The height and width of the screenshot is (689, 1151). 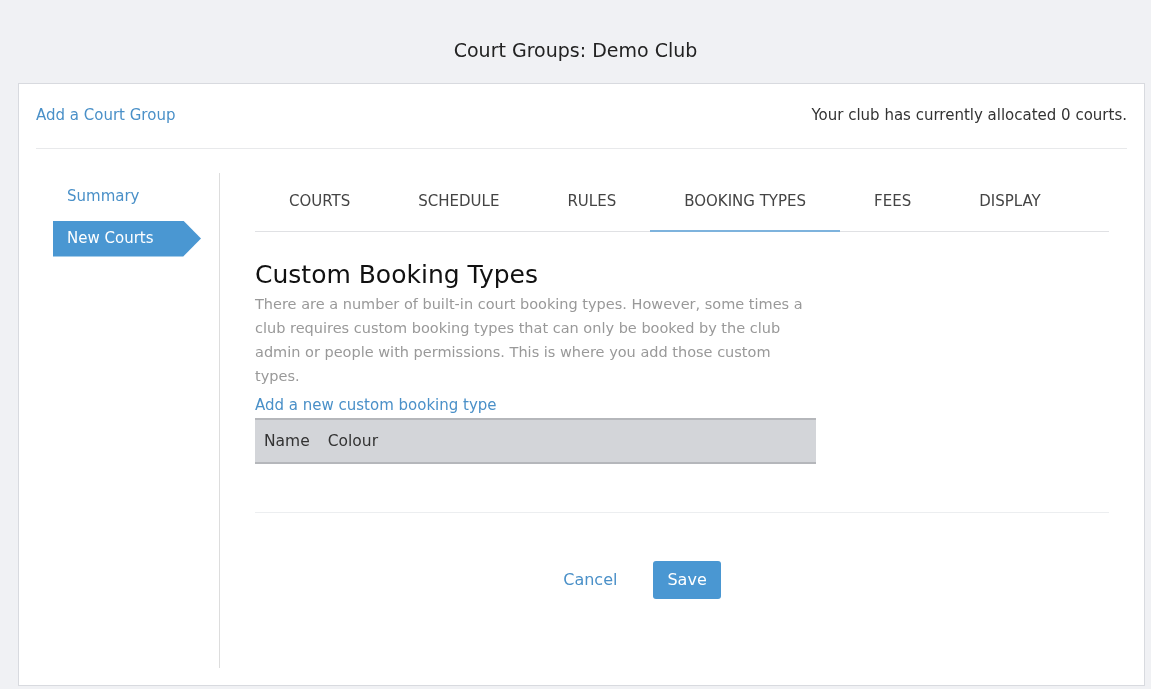 I want to click on tab: COURTS, so click(x=320, y=202).